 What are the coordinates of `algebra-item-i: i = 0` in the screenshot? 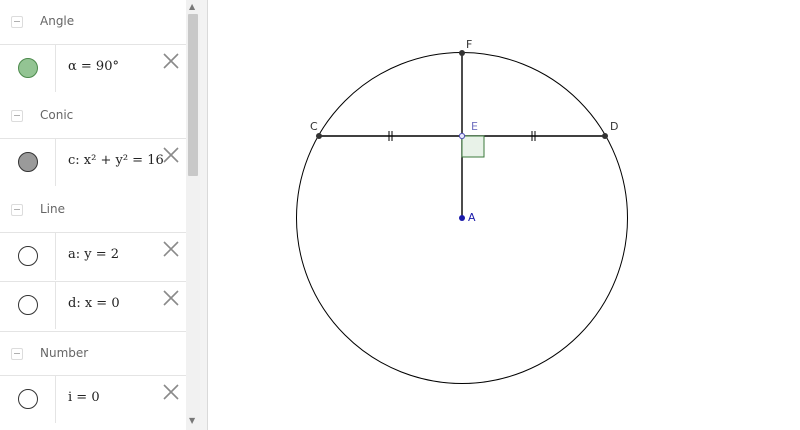 It's located at (93, 399).